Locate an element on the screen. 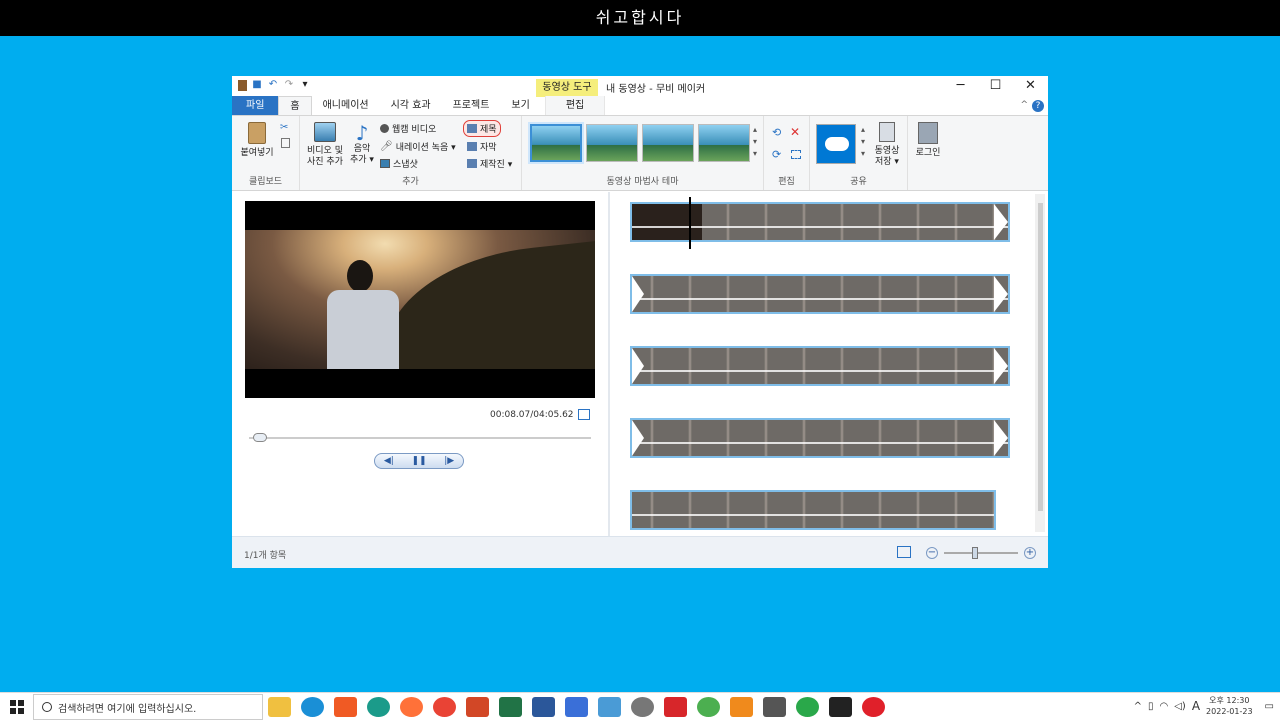  paste-button: 붙여넣기 is located at coordinates (257, 140).